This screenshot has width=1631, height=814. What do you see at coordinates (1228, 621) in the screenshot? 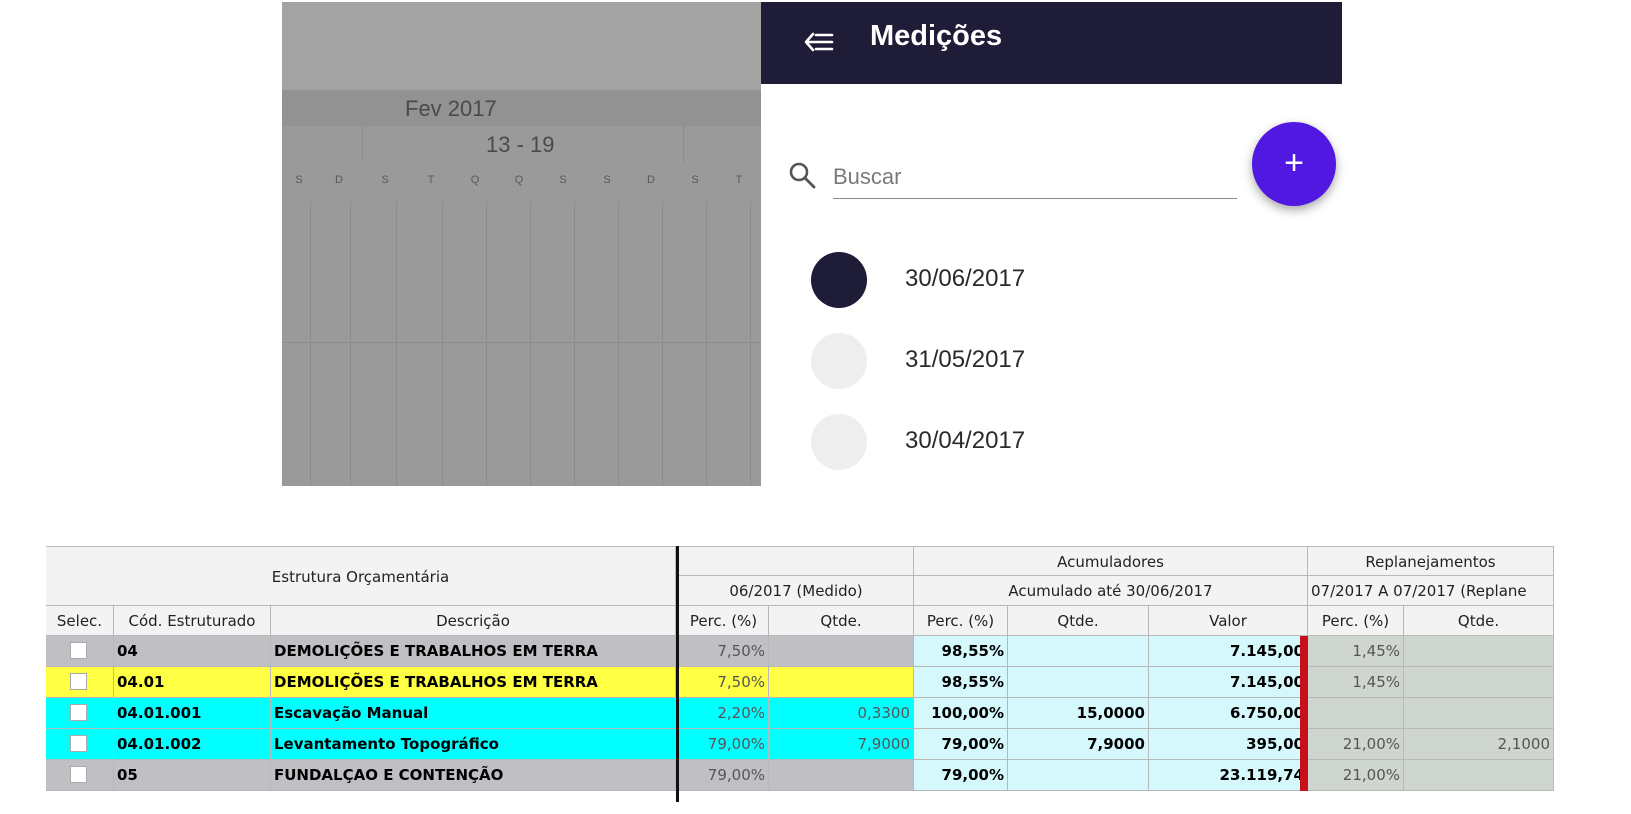
I see `column-header-acum-valor: Valor` at bounding box center [1228, 621].